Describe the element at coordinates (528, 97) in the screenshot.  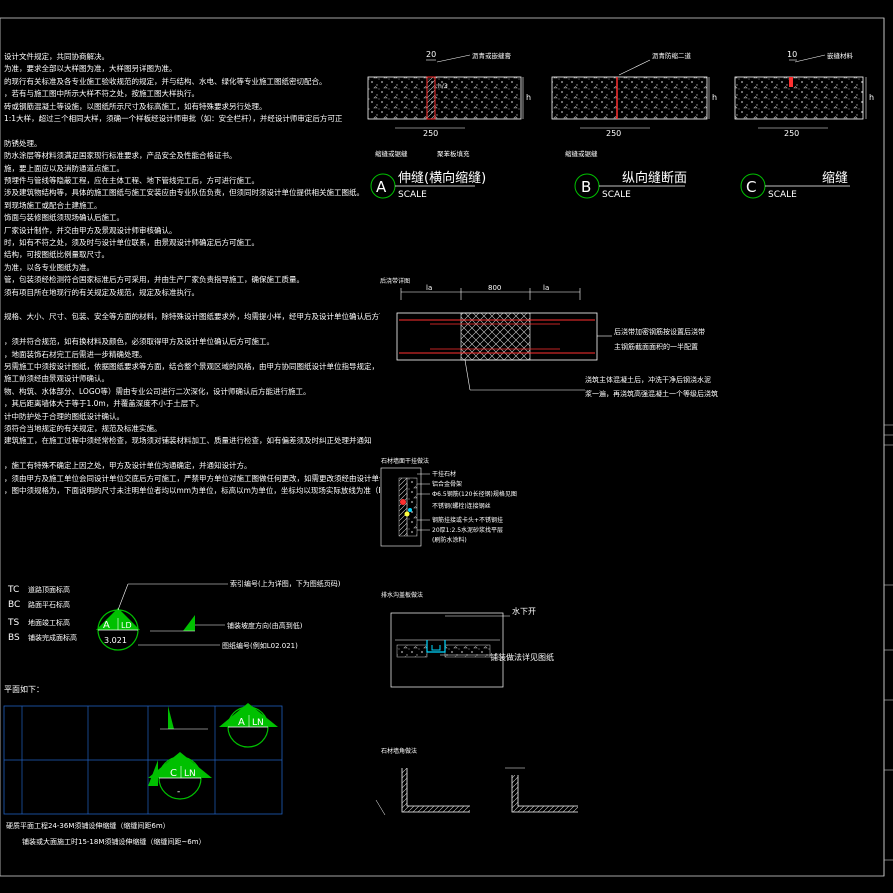
I see `dim-h-a: h` at that location.